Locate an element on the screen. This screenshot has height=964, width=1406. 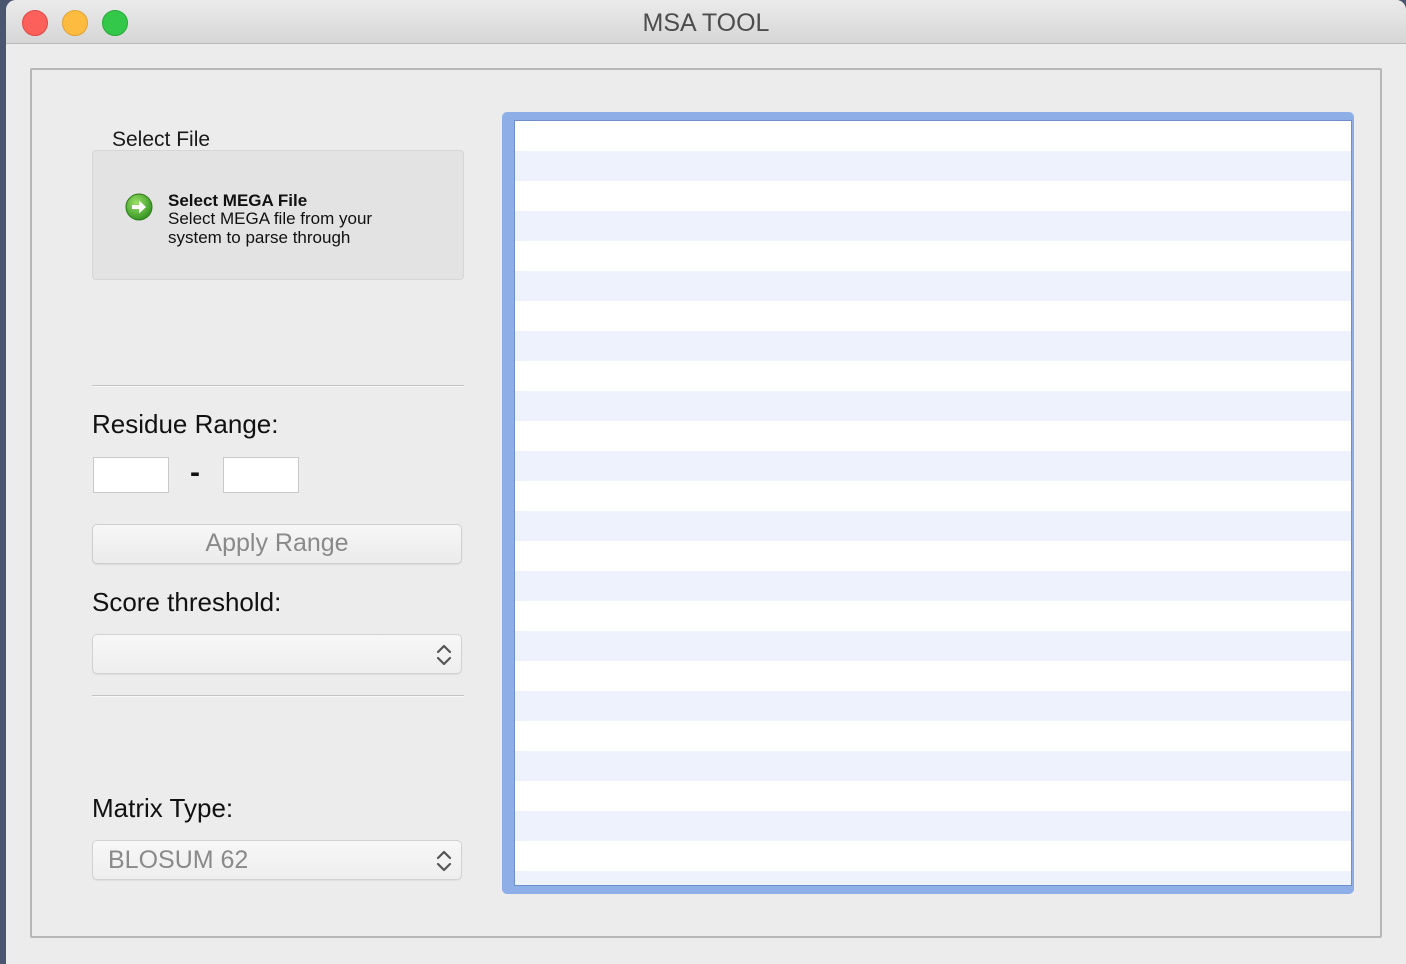
residue-range-dash: - is located at coordinates (195, 472).